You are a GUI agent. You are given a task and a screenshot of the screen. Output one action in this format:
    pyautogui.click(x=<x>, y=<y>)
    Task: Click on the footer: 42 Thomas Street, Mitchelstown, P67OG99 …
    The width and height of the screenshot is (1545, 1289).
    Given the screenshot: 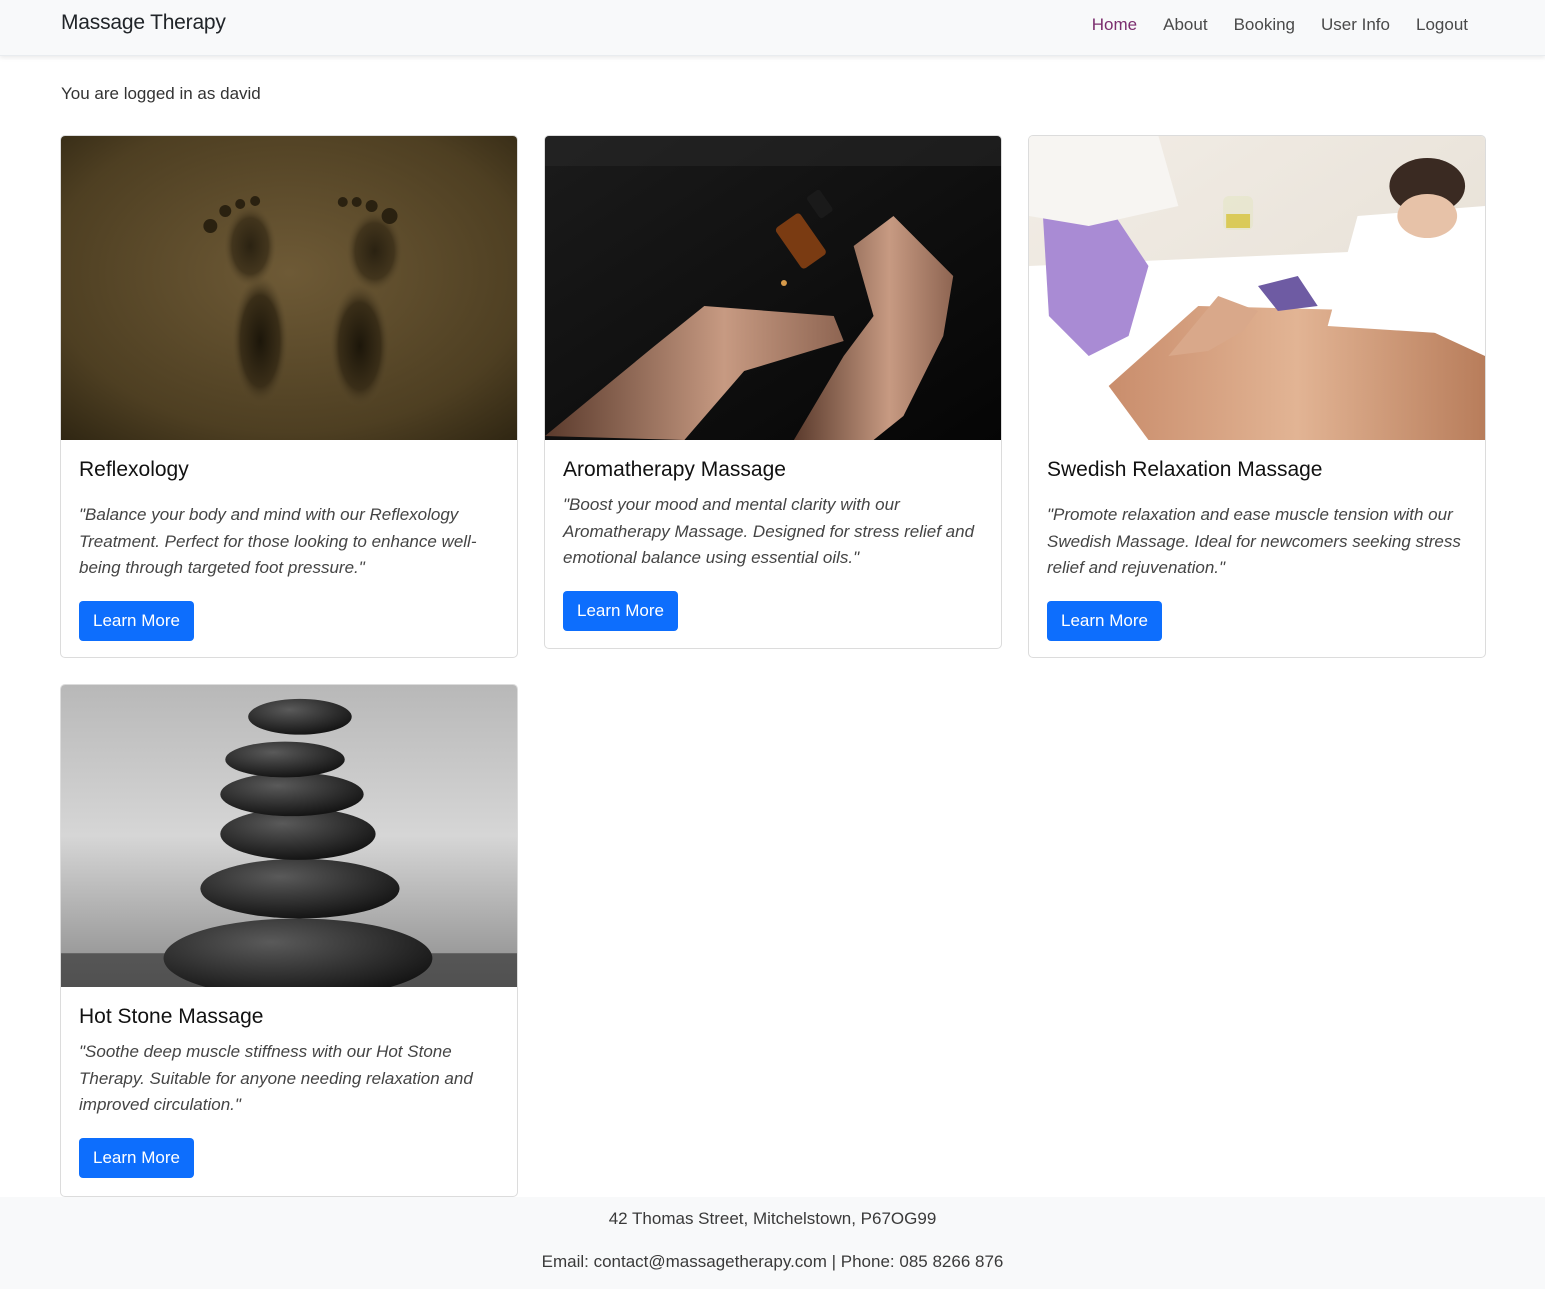 What is the action you would take?
    pyautogui.click(x=772, y=1243)
    